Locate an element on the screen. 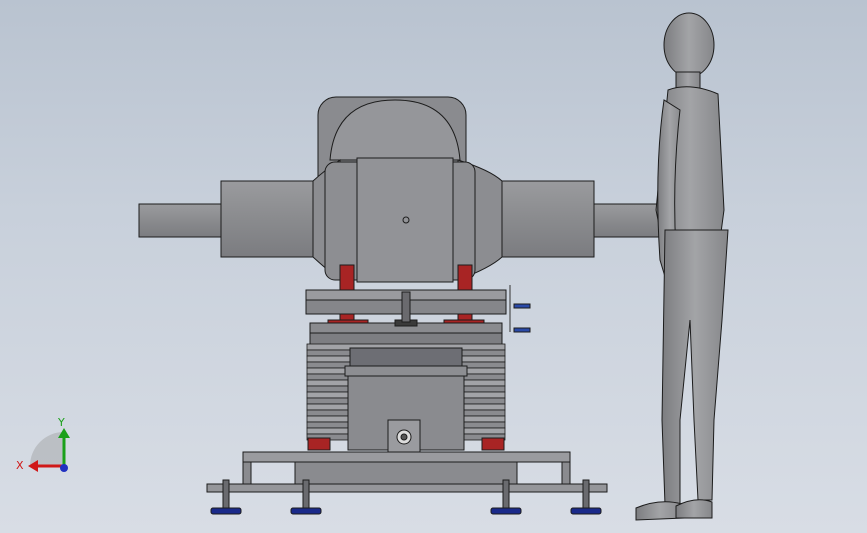 This screenshot has height=533, width=867. x-axis-label: X is located at coordinates (20, 465).